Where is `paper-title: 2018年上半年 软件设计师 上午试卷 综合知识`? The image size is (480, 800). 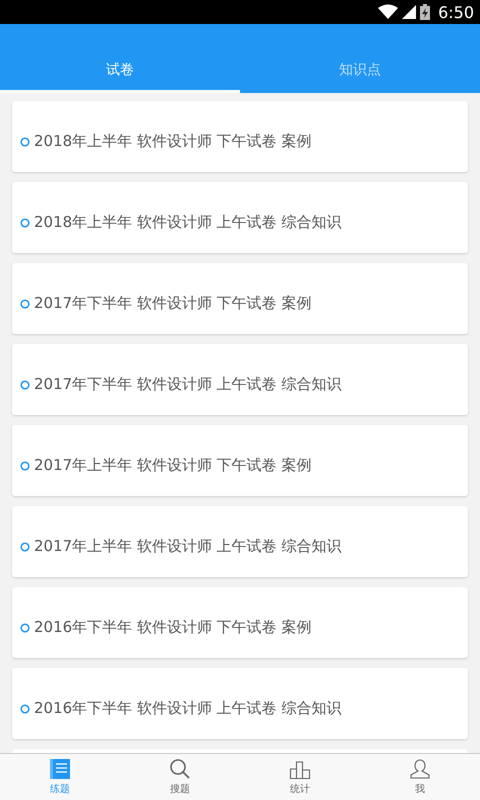
paper-title: 2018年上半年 软件设计师 上午试卷 综合知识 is located at coordinates (188, 222).